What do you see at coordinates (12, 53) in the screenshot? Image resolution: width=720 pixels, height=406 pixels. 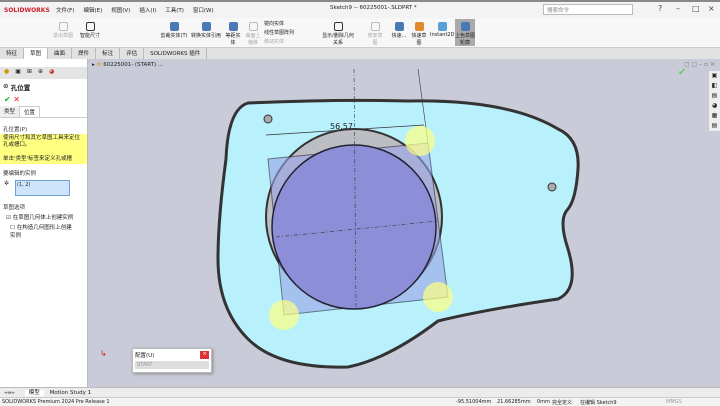 I see `tab-features: 特征` at bounding box center [12, 53].